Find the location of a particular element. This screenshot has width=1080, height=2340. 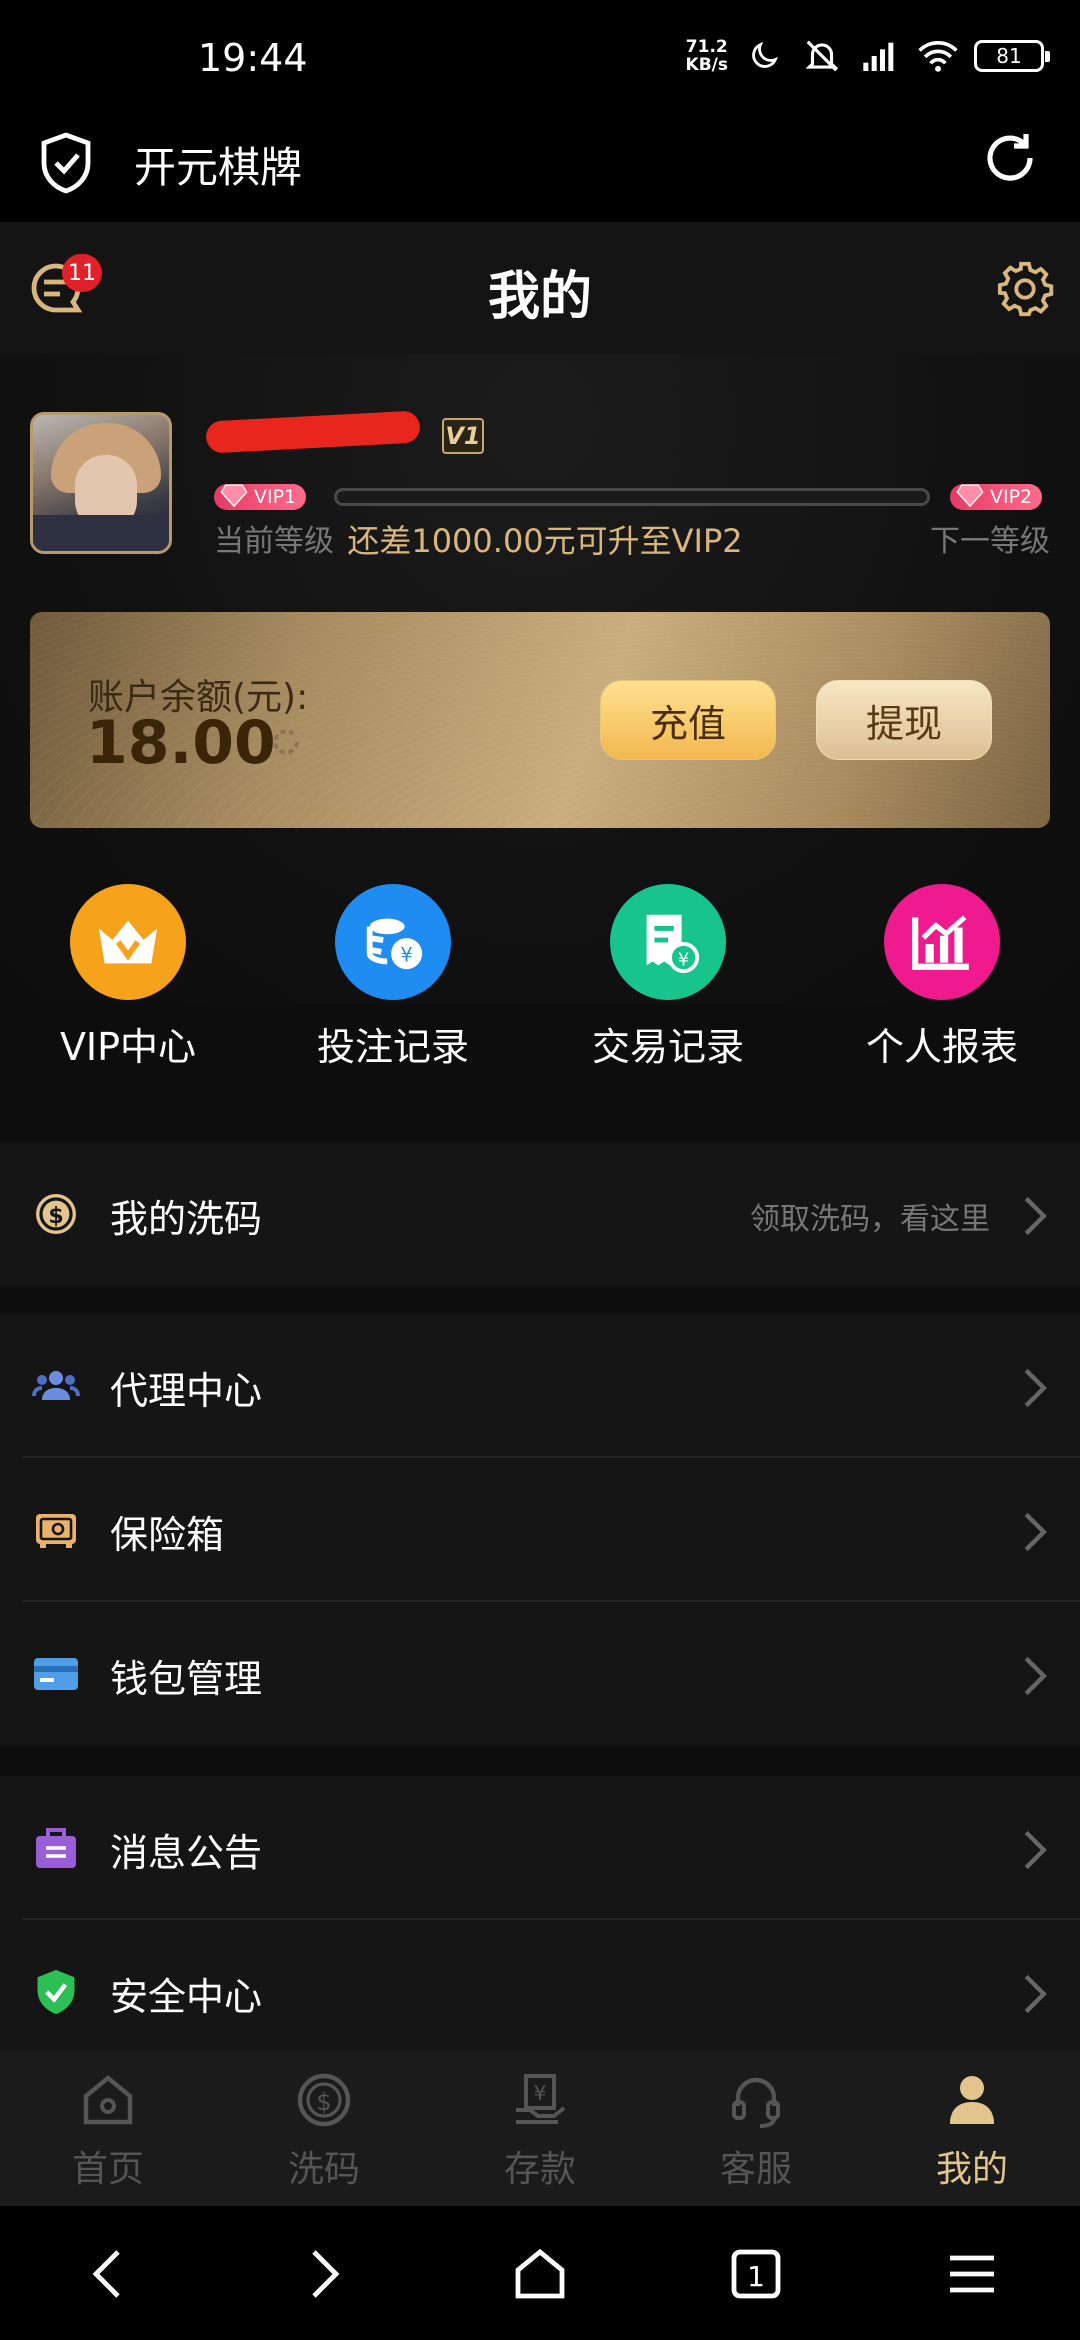

user-icon is located at coordinates (972, 2100).